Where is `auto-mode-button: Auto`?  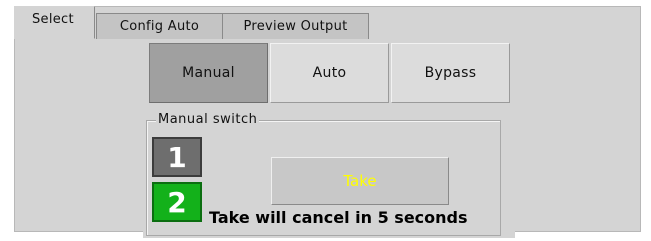 auto-mode-button: Auto is located at coordinates (329, 73).